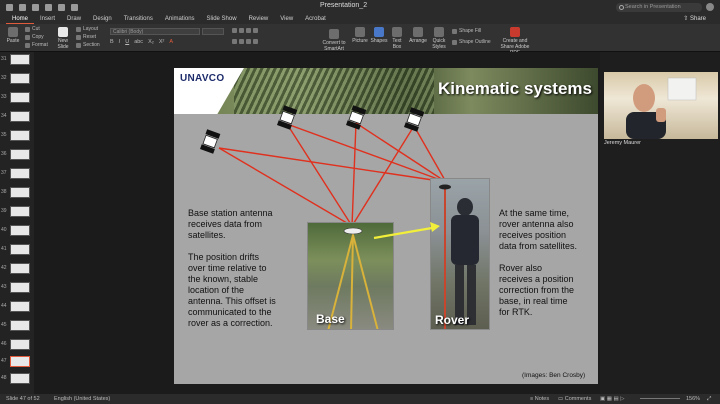 Image resolution: width=720 pixels, height=404 pixels. I want to click on autosave-icon, so click(9, 7).